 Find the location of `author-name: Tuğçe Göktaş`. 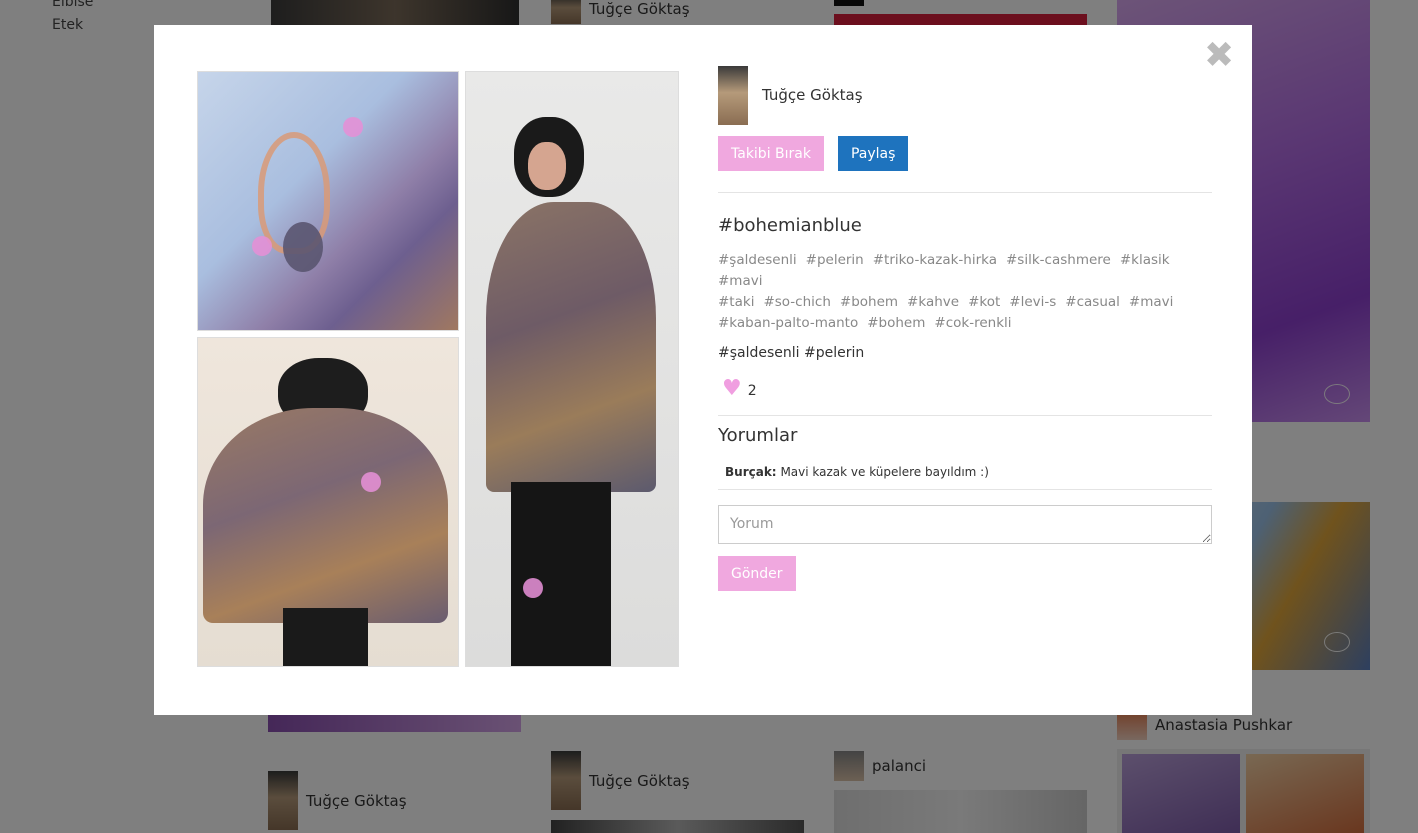

author-name: Tuğçe Göktaş is located at coordinates (812, 95).